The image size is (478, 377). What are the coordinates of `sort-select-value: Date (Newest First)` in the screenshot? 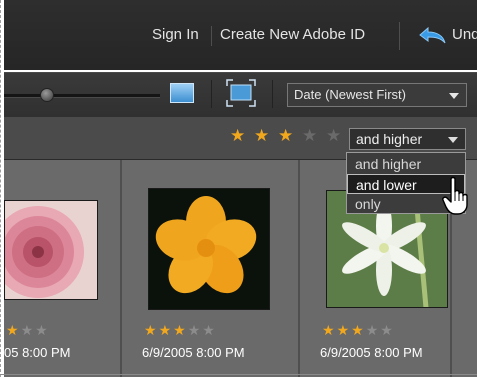 It's located at (350, 94).